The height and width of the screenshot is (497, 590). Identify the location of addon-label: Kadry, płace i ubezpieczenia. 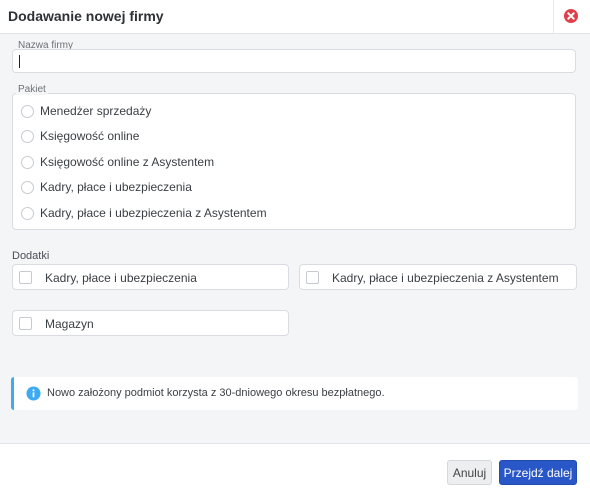
(121, 278).